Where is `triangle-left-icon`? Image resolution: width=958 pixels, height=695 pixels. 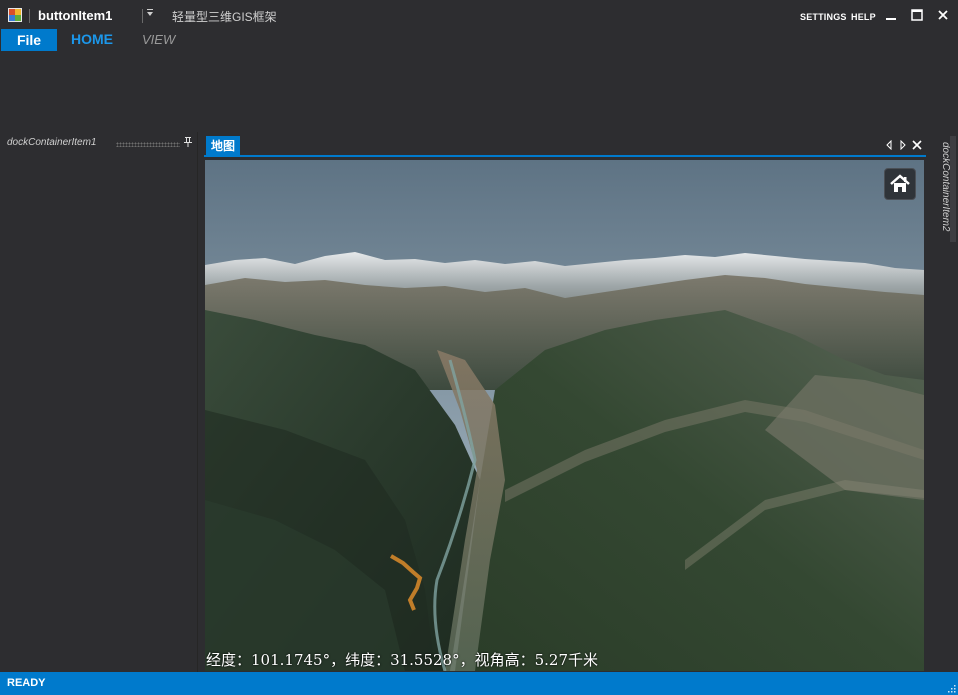 triangle-left-icon is located at coordinates (889, 145).